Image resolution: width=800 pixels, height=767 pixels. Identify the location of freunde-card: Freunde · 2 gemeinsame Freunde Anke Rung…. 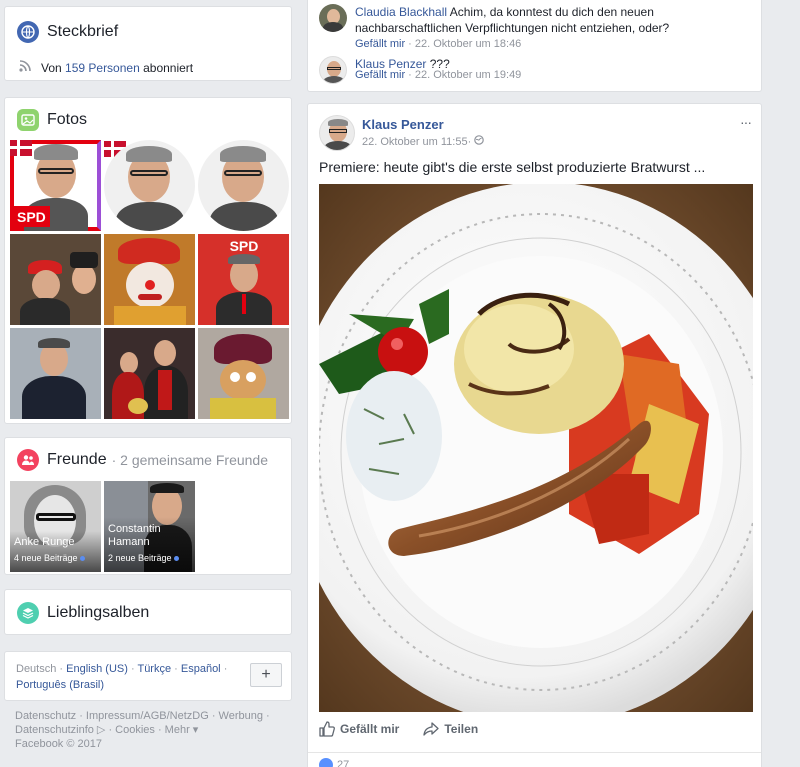
(148, 506).